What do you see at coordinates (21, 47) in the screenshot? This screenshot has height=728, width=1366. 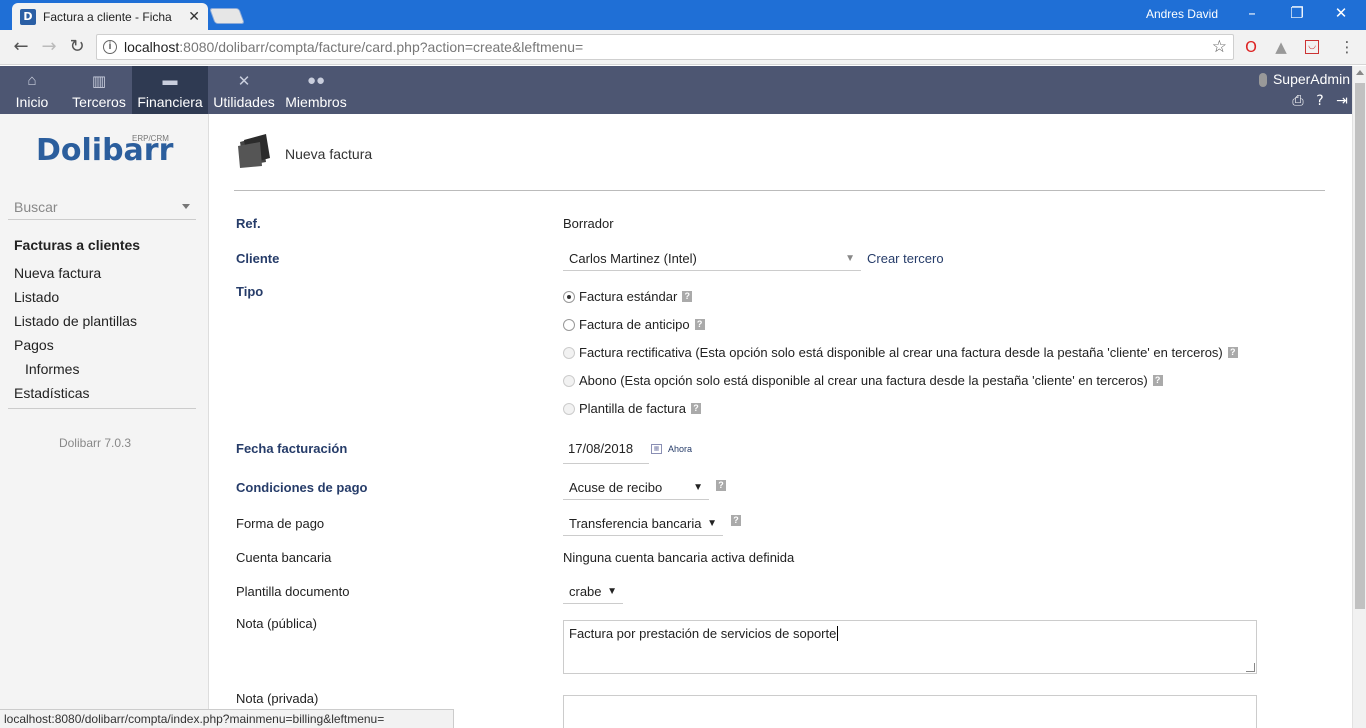 I see `back-icon: ←` at bounding box center [21, 47].